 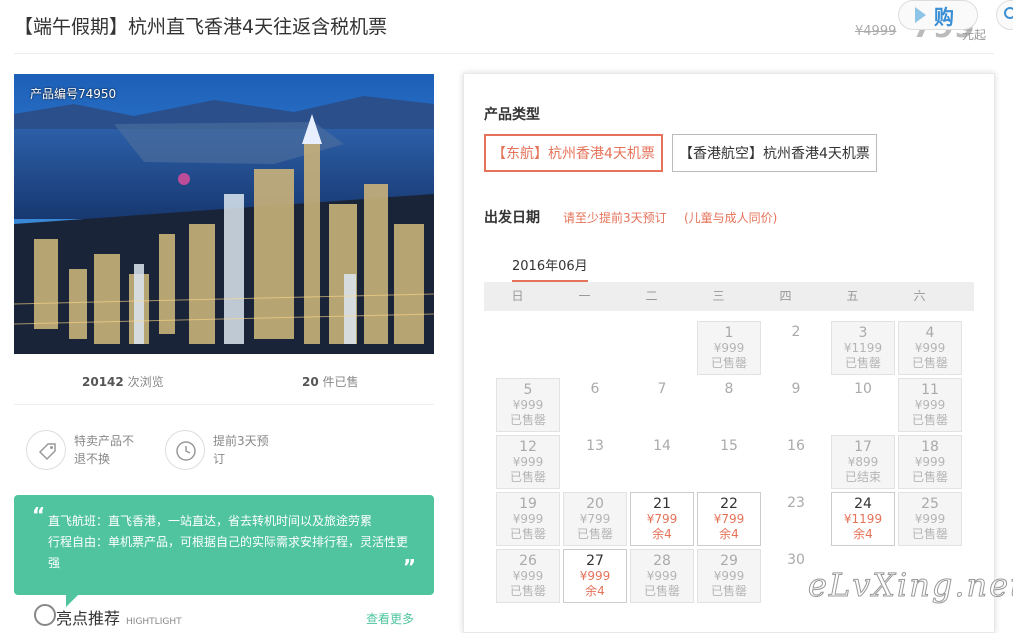 What do you see at coordinates (310, 382) in the screenshot?
I see `sold-count: 20` at bounding box center [310, 382].